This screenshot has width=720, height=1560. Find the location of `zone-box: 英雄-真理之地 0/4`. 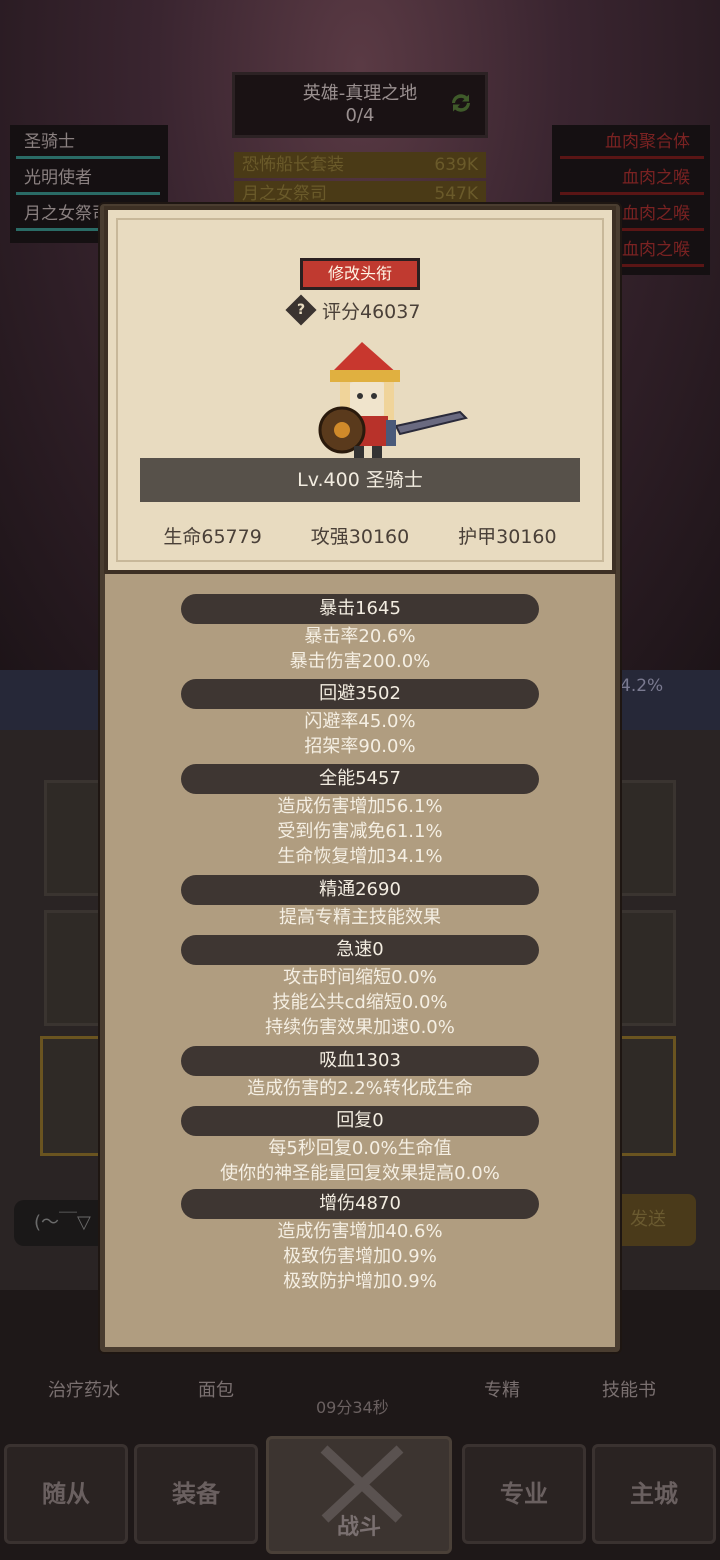

zone-box: 英雄-真理之地 0/4 is located at coordinates (360, 105).